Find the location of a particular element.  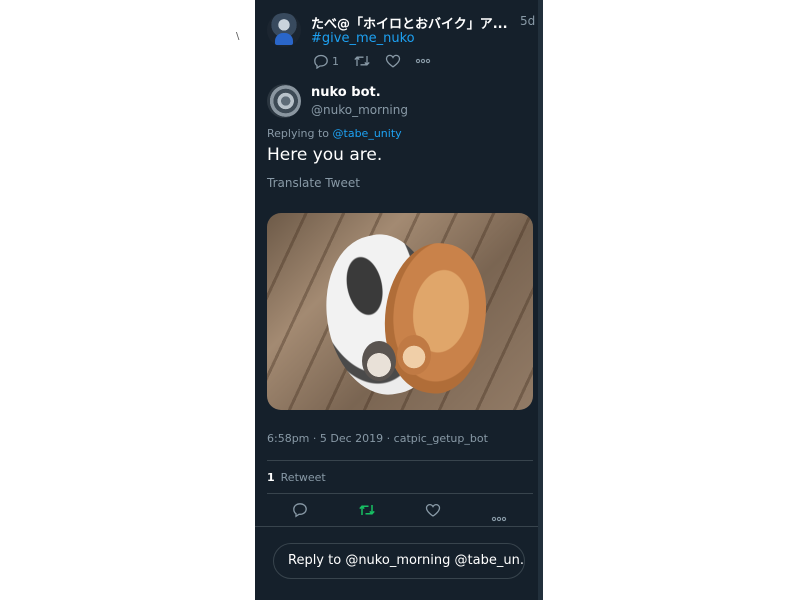

retweet-button is located at coordinates (367, 512).